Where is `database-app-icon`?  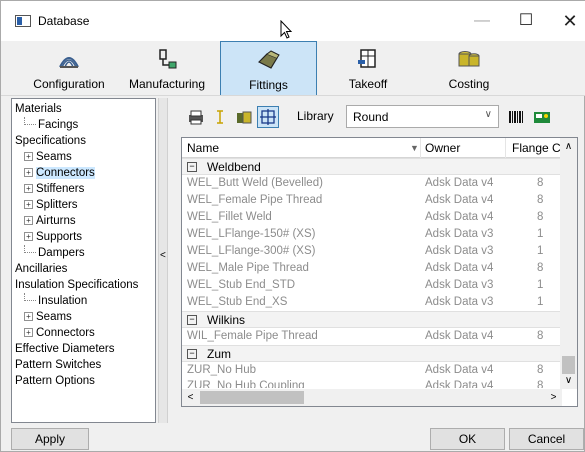 database-app-icon is located at coordinates (23, 21).